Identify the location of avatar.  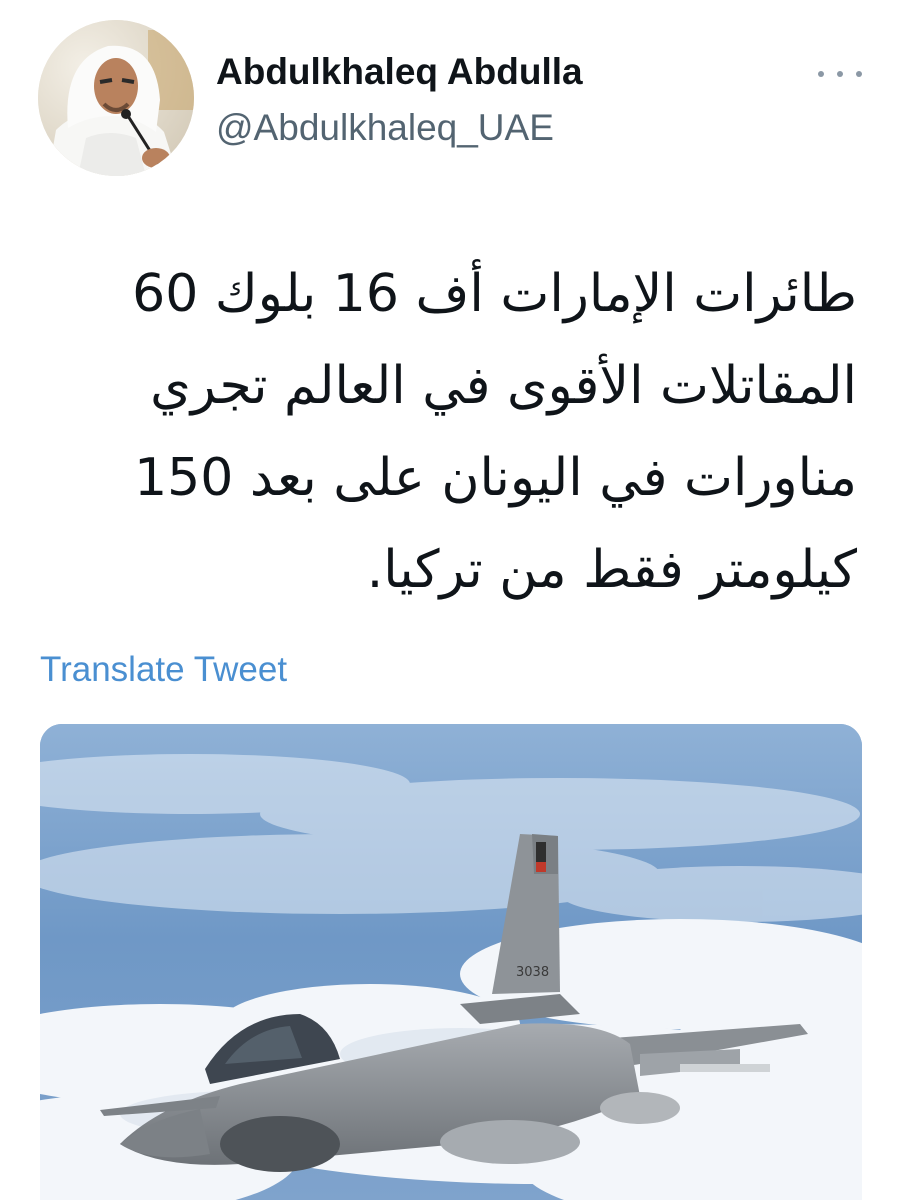
(116, 98).